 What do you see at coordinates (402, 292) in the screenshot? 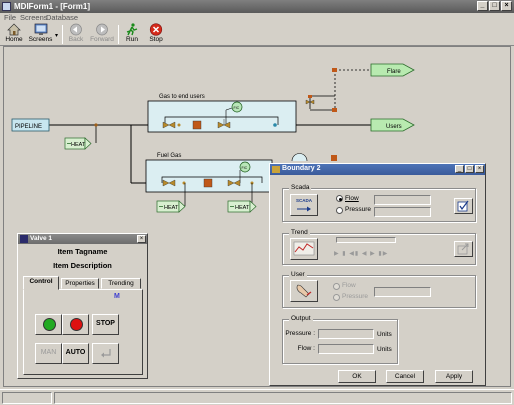
I see `user-value-field` at bounding box center [402, 292].